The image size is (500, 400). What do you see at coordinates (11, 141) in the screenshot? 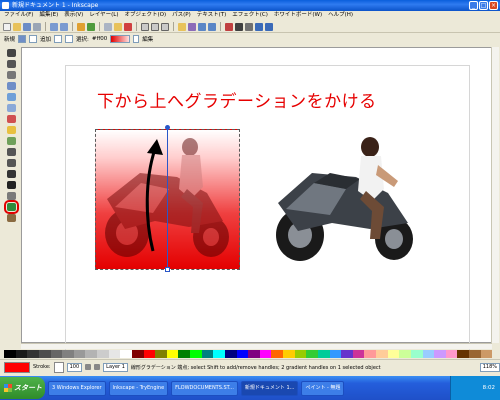
I see `spiral-tool-icon` at bounding box center [11, 141].